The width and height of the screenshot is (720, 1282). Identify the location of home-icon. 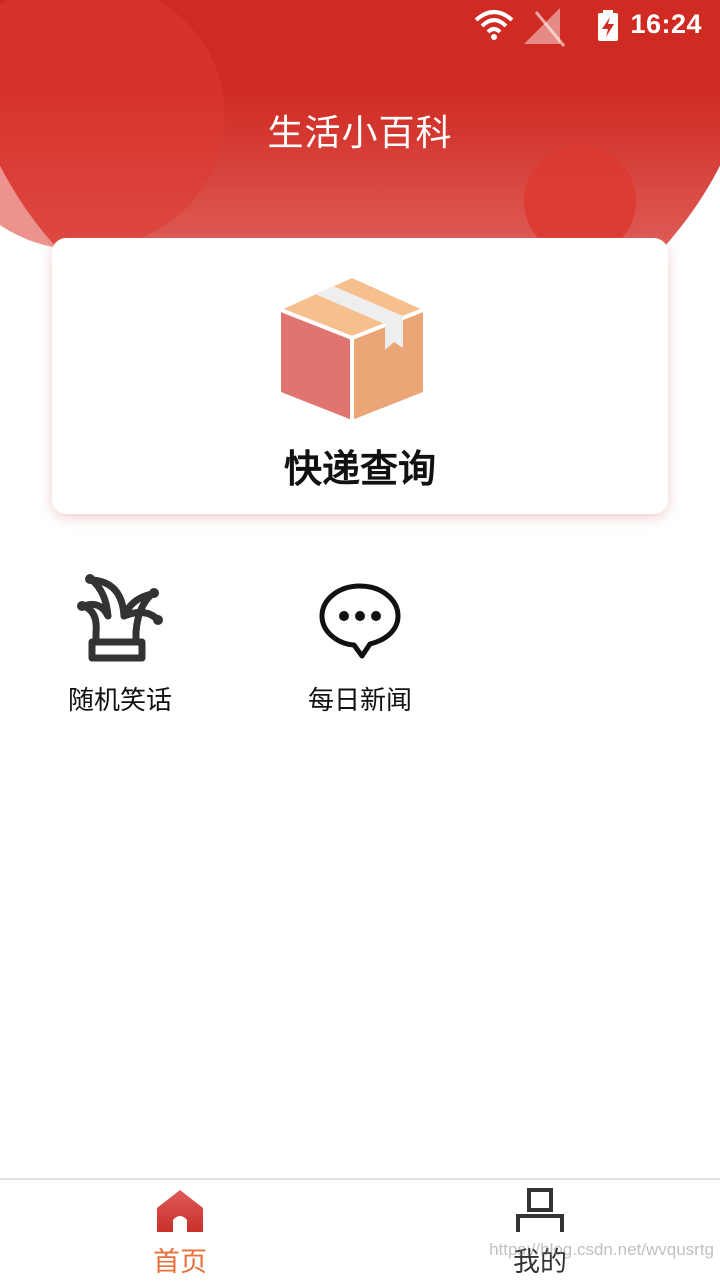
(180, 1211).